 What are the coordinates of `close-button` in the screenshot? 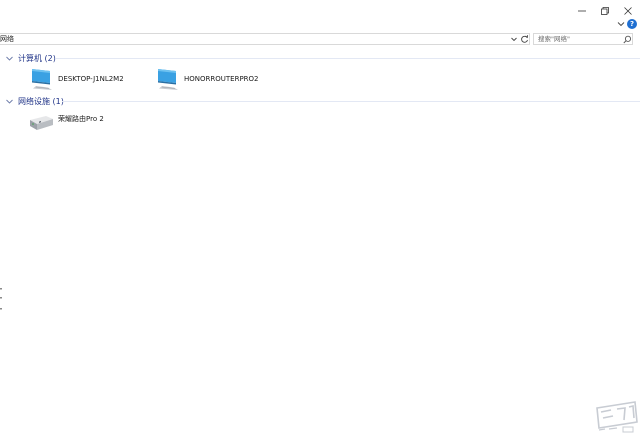 It's located at (628, 11).